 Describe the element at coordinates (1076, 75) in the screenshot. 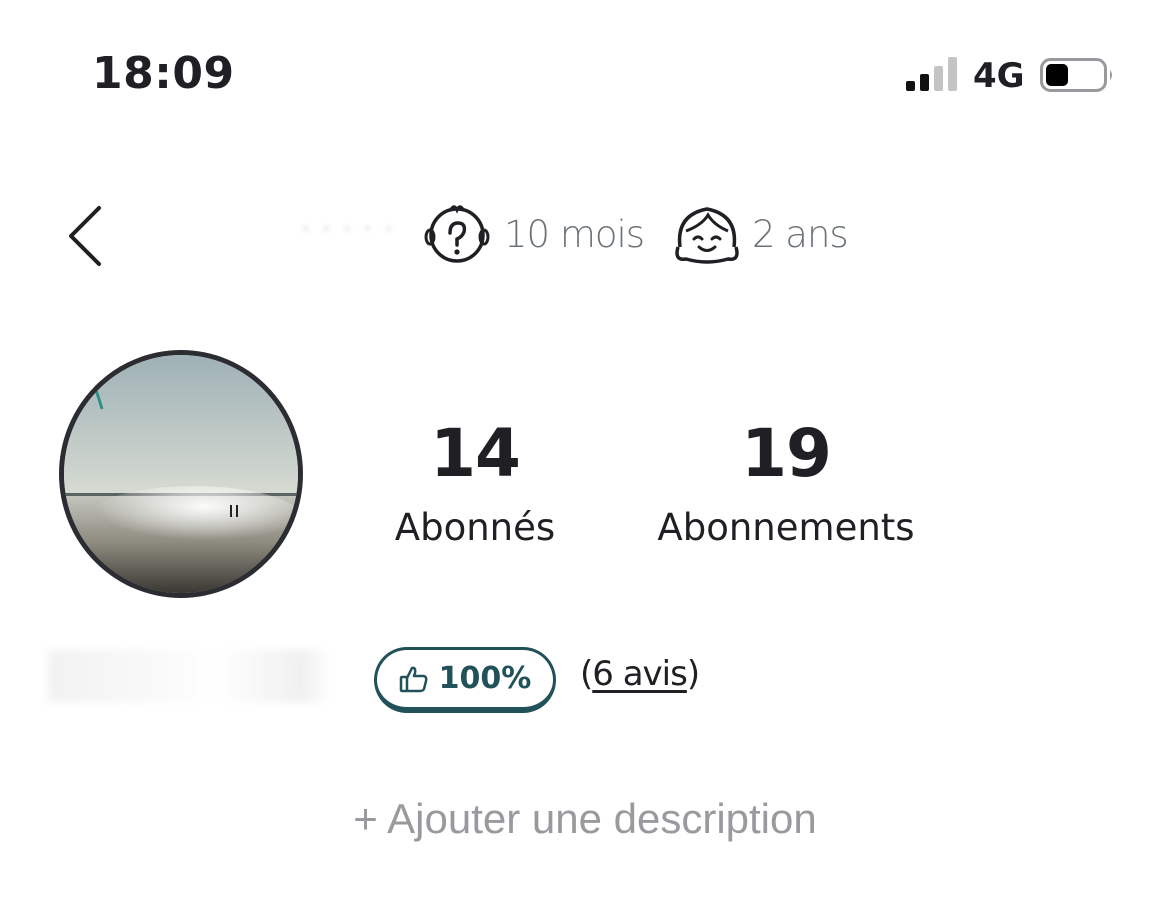

I see `battery-icon` at that location.